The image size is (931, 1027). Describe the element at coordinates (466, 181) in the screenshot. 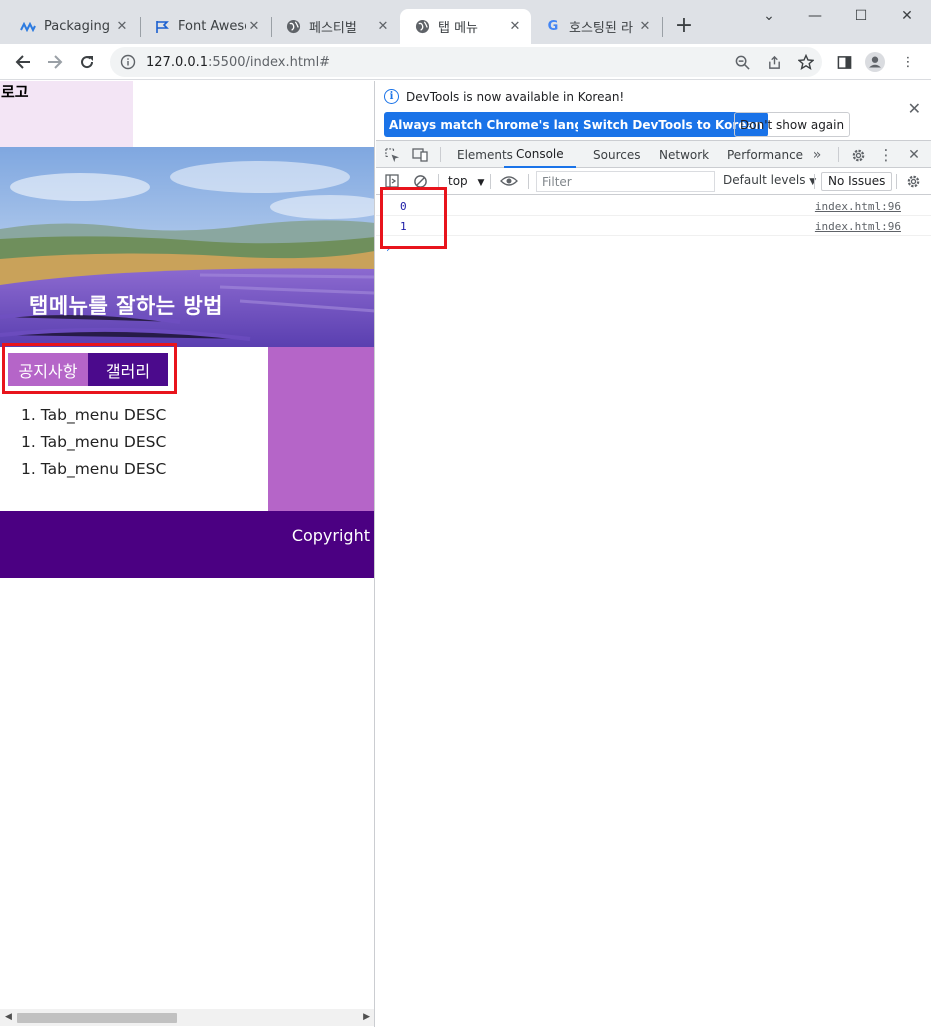

I see `context-selector: top ▼` at that location.